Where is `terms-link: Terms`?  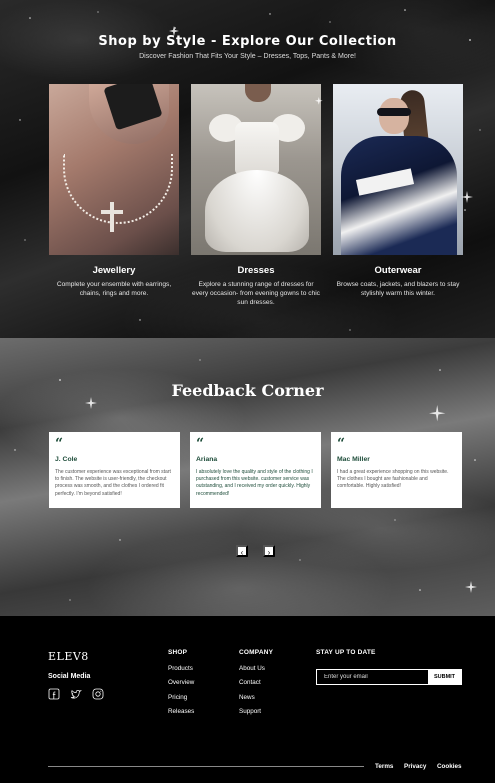
terms-link: Terms is located at coordinates (384, 766).